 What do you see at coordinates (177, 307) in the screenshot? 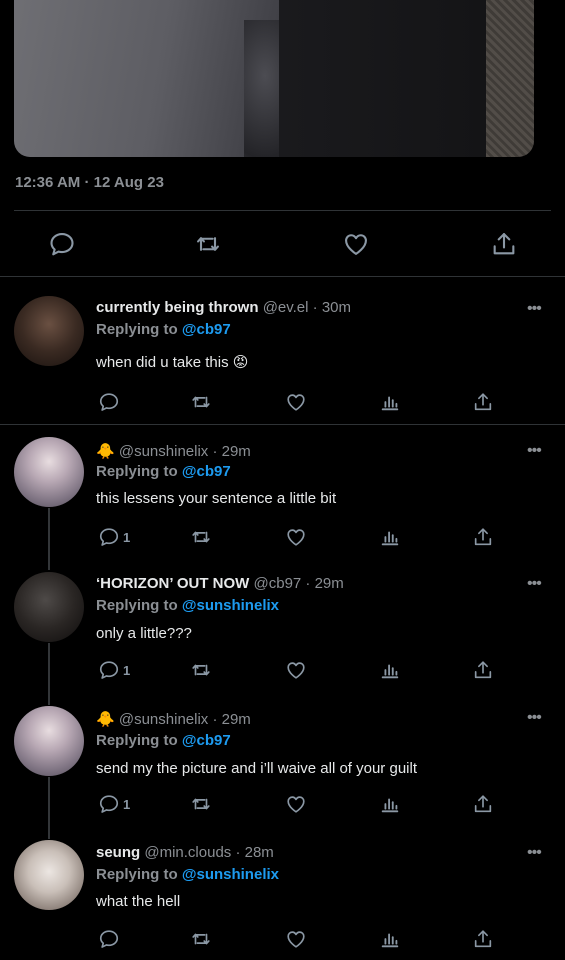
I see `display-name: currently being thrown` at bounding box center [177, 307].